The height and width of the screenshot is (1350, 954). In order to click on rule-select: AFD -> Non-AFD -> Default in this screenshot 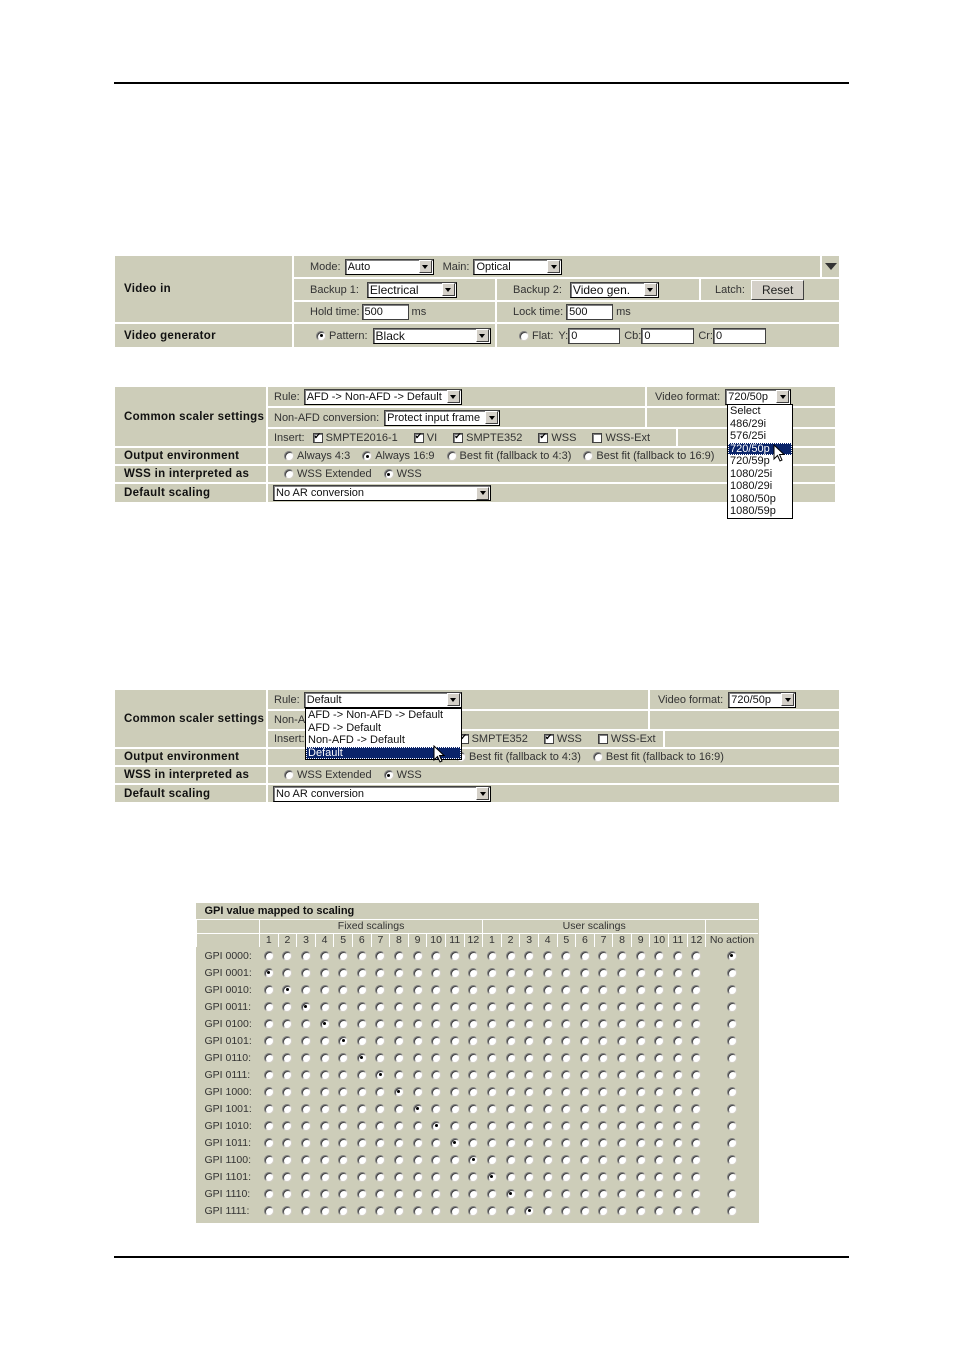, I will do `click(382, 396)`.